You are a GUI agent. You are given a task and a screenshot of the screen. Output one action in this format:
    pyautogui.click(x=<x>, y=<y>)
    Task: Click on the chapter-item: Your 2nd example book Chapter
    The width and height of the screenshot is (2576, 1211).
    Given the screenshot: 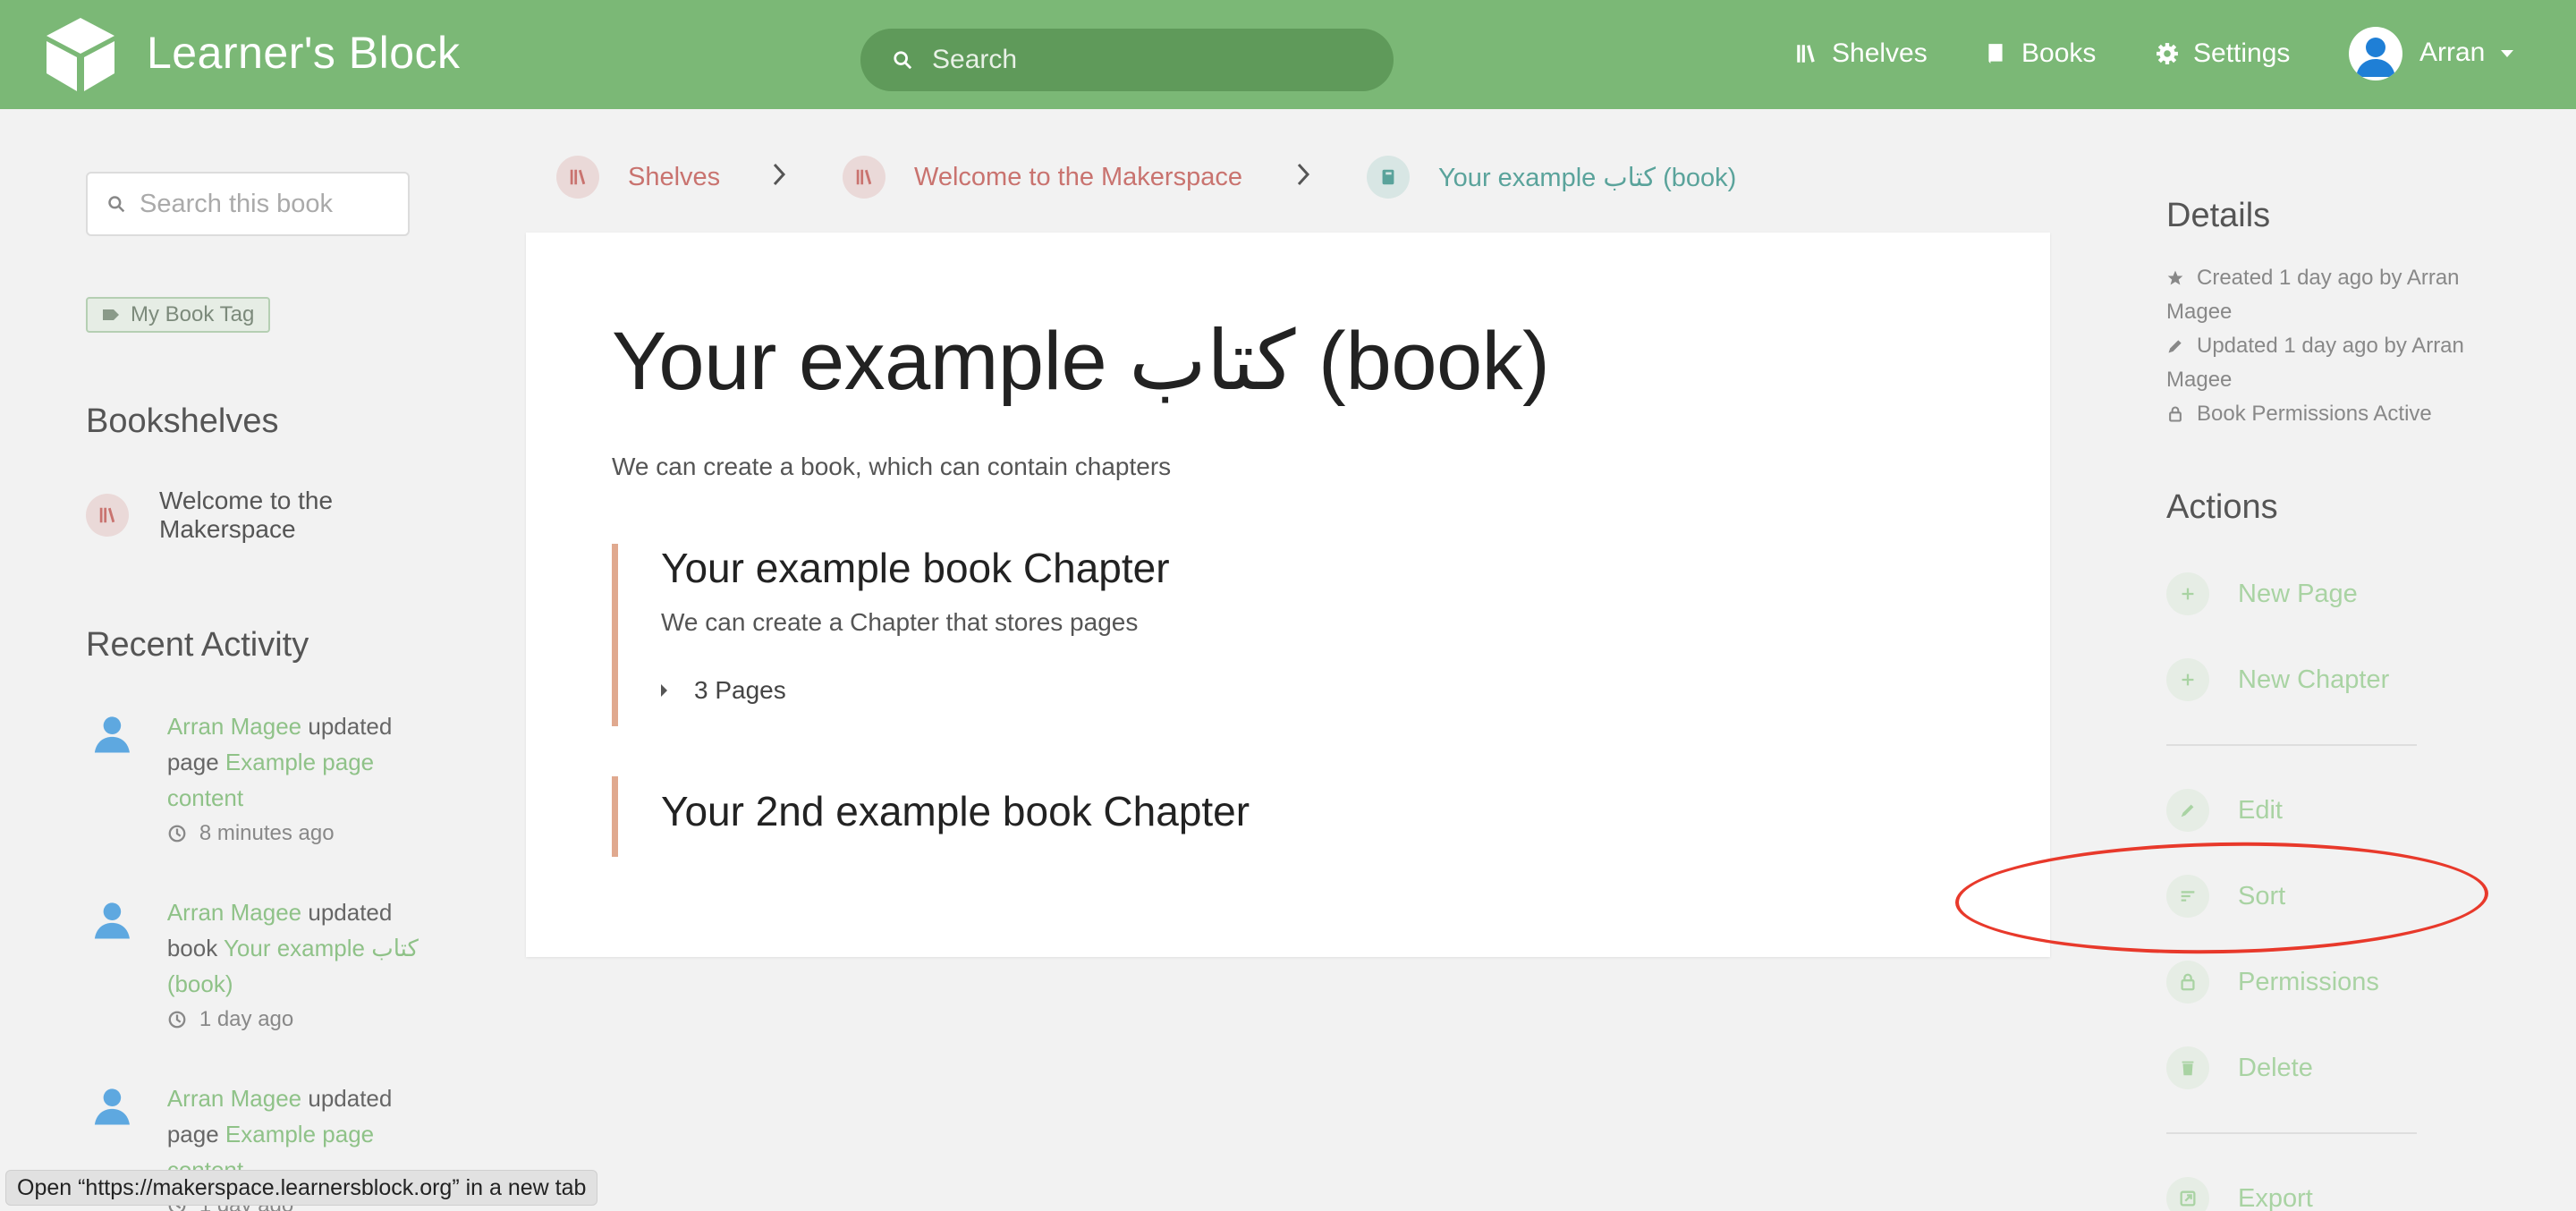 What is the action you would take?
    pyautogui.click(x=931, y=816)
    